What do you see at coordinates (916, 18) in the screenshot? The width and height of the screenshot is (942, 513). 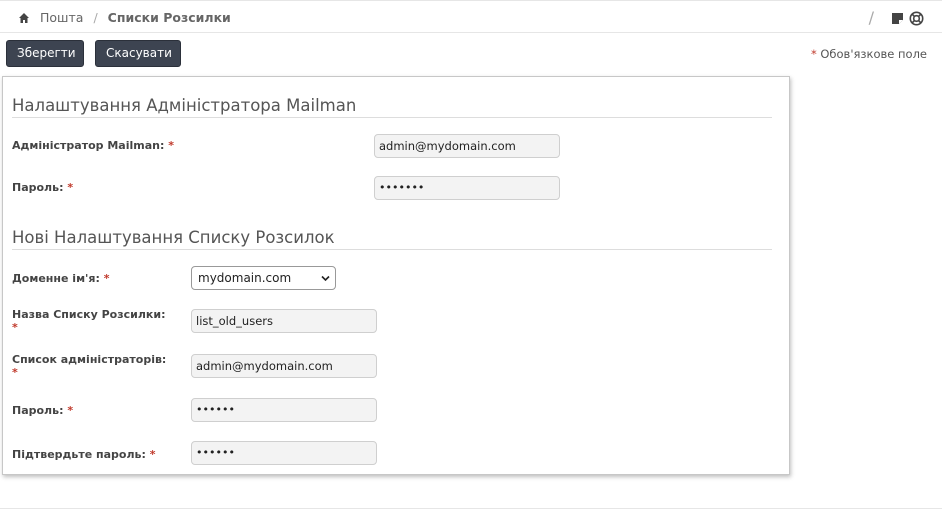 I see `help-icon` at bounding box center [916, 18].